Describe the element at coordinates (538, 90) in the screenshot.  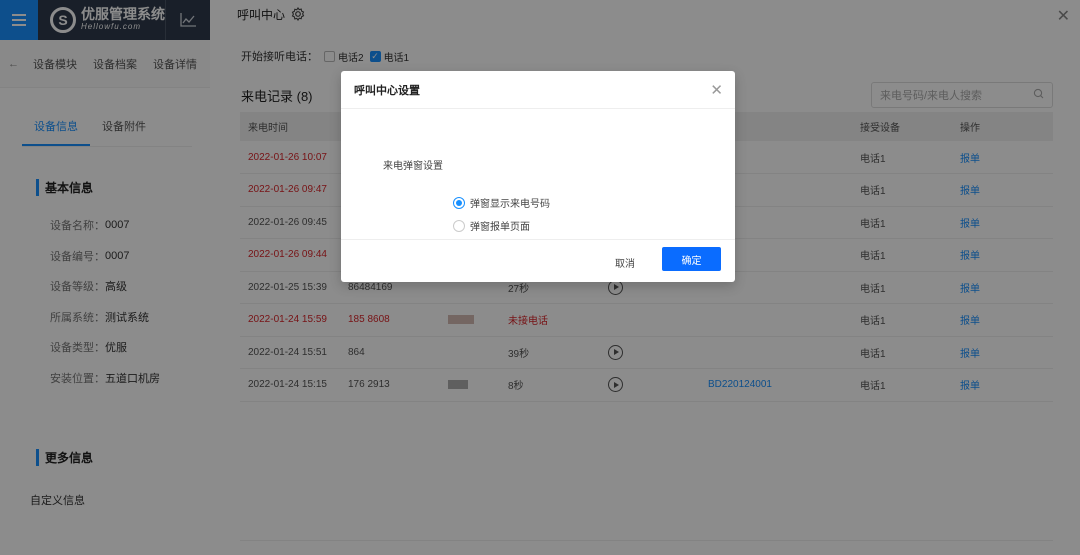
I see `modal-title: 呼叫中心设置` at that location.